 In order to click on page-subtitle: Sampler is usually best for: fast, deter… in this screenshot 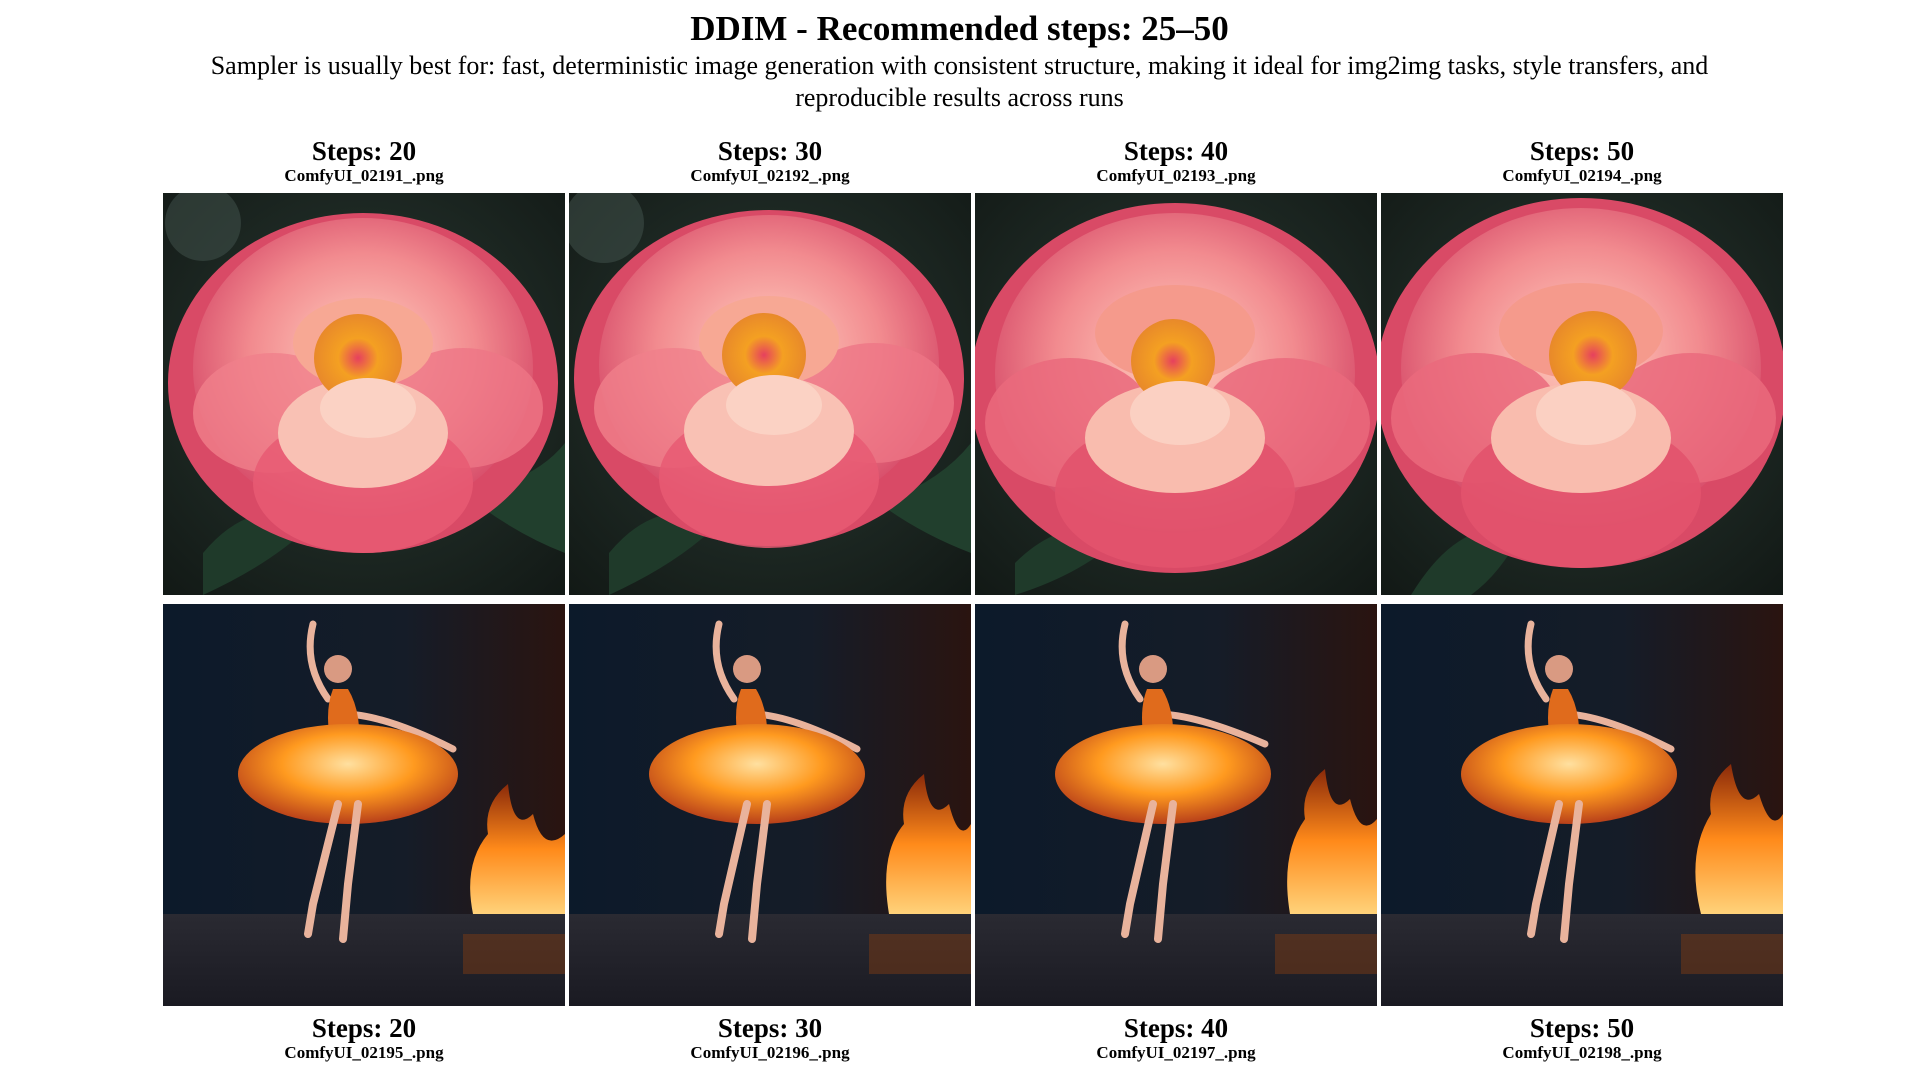, I will do `click(959, 81)`.